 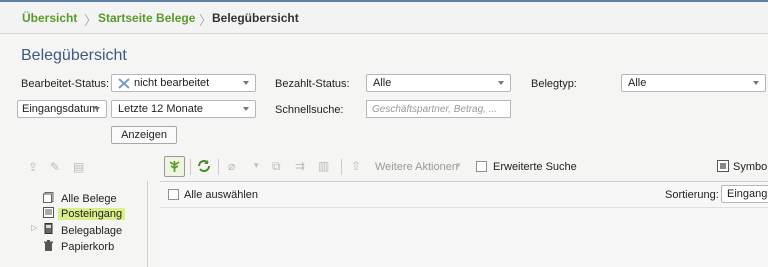 What do you see at coordinates (382, 83) in the screenshot?
I see `bezahlt-status-value: Alle` at bounding box center [382, 83].